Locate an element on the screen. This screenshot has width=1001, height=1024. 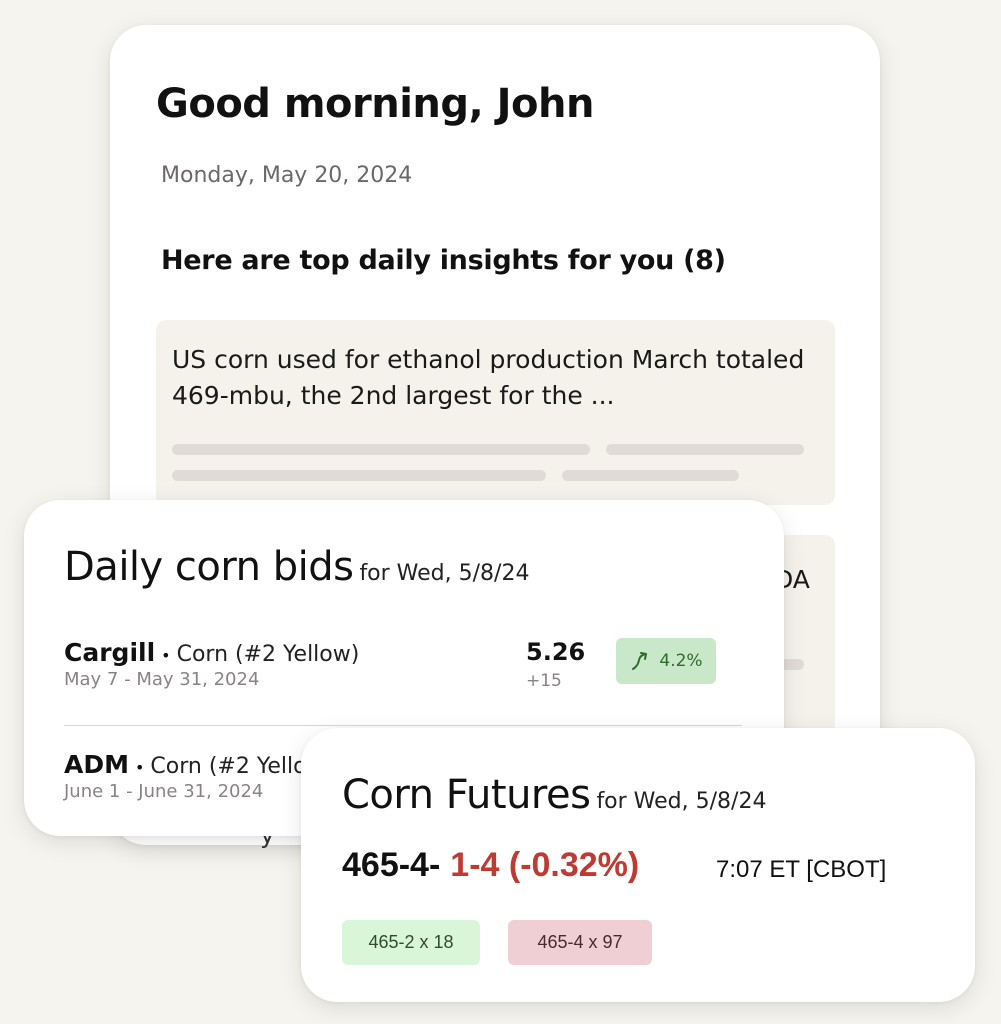
bids-heading: Daily corn bids for Wed, 5/8/24 is located at coordinates (296, 567).